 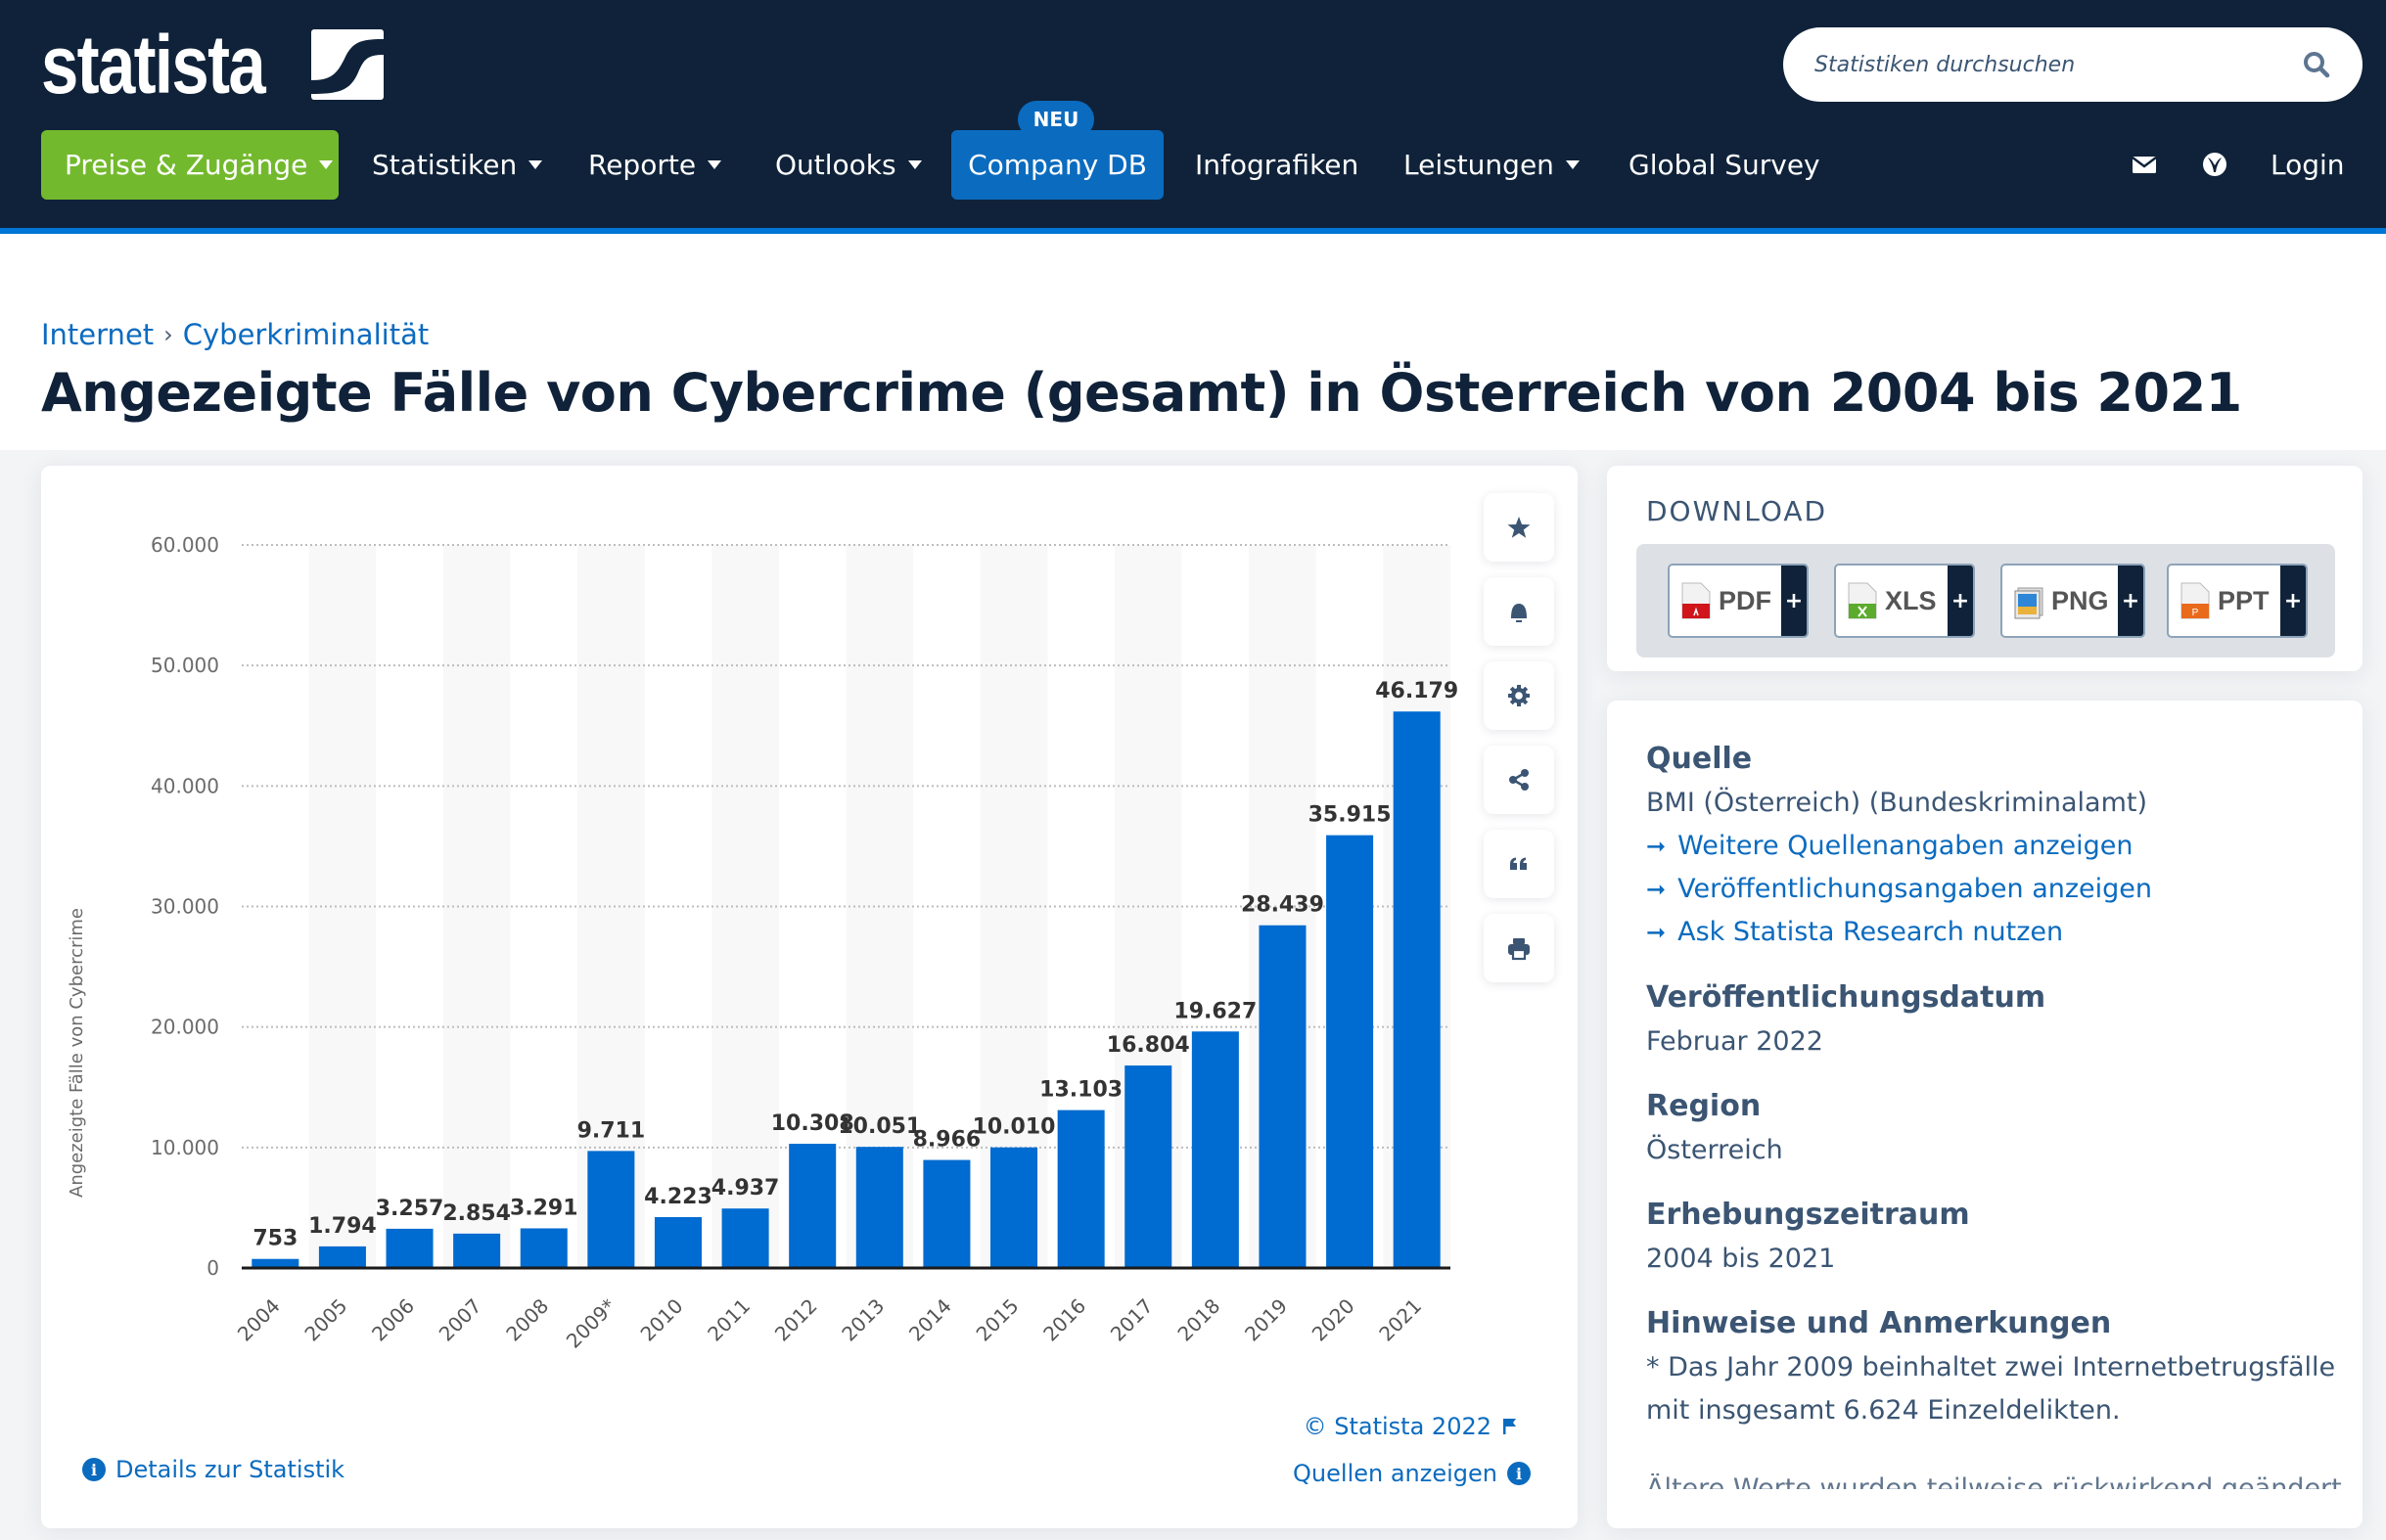 What do you see at coordinates (476, 1213) in the screenshot?
I see `value-label: 2.854` at bounding box center [476, 1213].